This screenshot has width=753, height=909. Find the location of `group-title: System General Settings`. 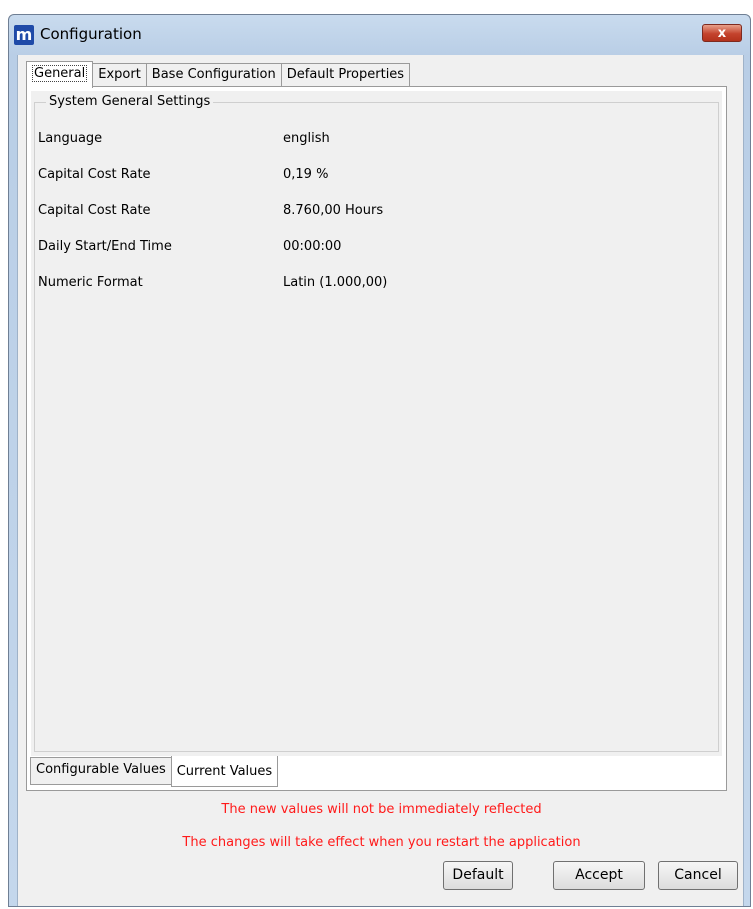

group-title: System General Settings is located at coordinates (130, 101).